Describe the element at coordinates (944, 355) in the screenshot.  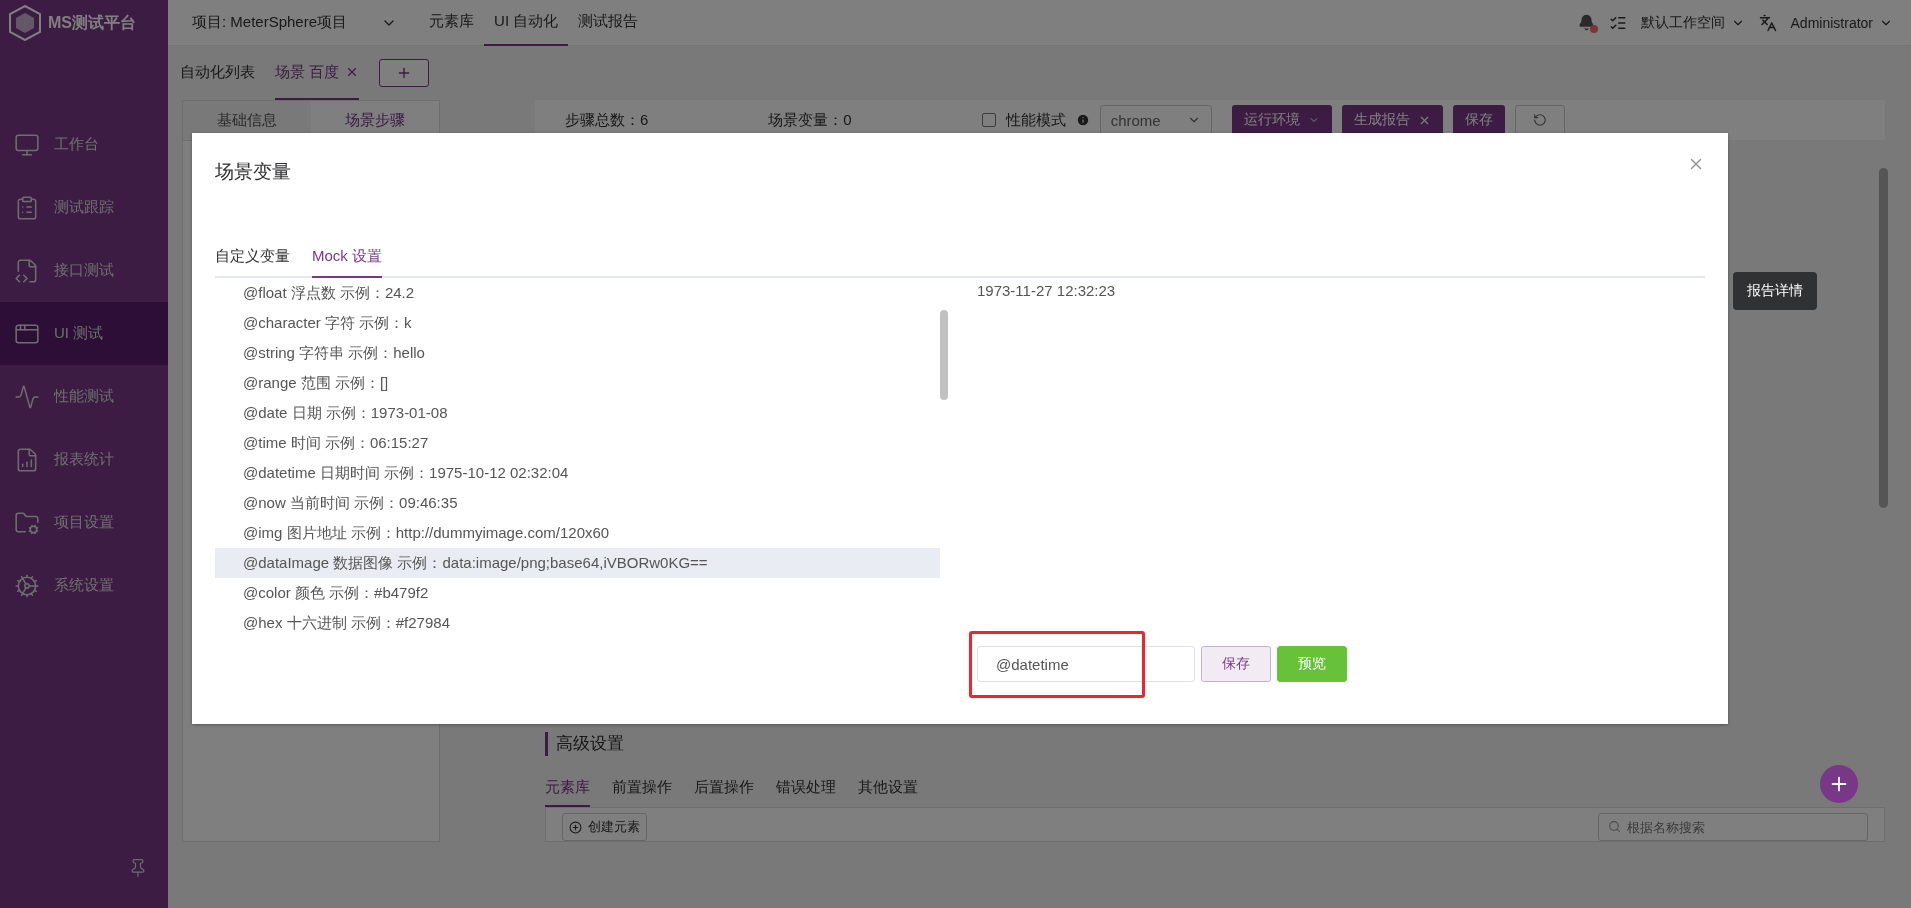
I see `scrollbar-thumb` at that location.